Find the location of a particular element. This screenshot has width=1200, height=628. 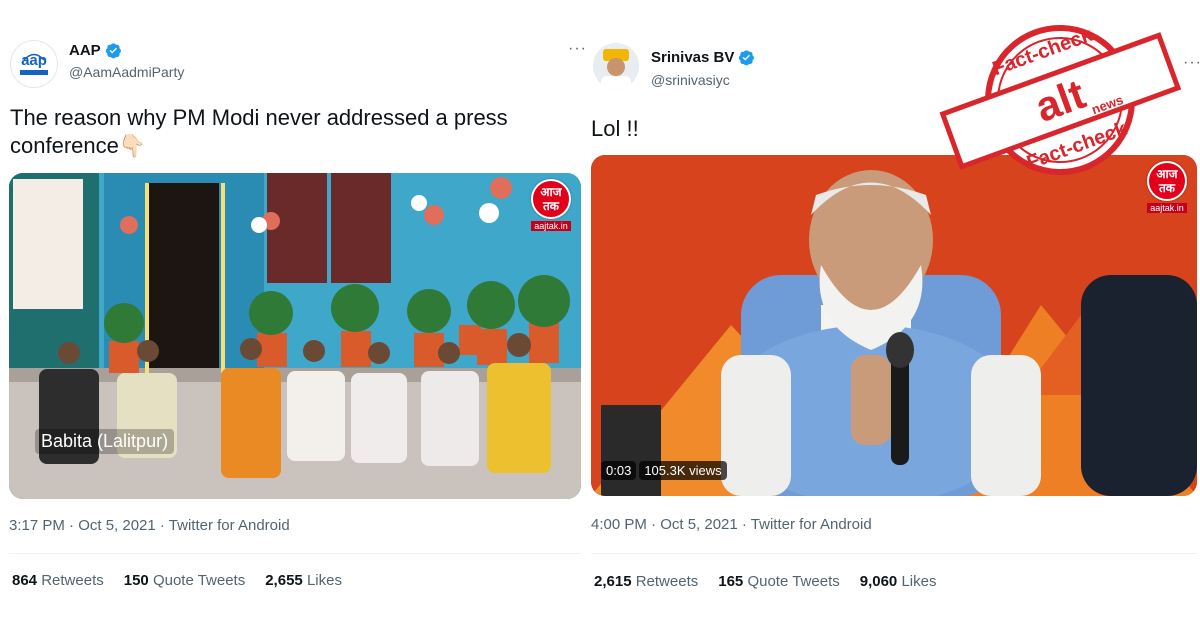

display-name: Srinivas BV is located at coordinates (703, 57).